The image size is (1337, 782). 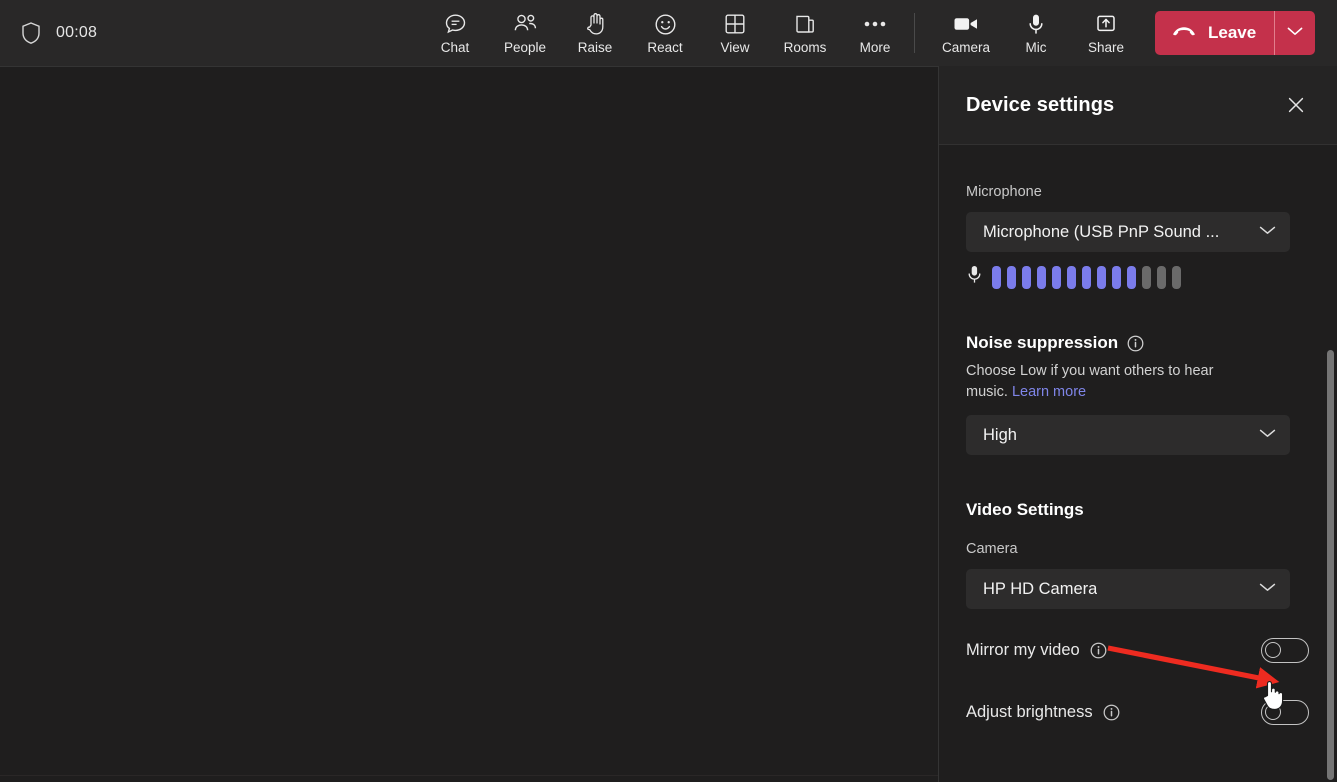 What do you see at coordinates (1036, 47) in the screenshot?
I see `toolbar-label-mic: Mic` at bounding box center [1036, 47].